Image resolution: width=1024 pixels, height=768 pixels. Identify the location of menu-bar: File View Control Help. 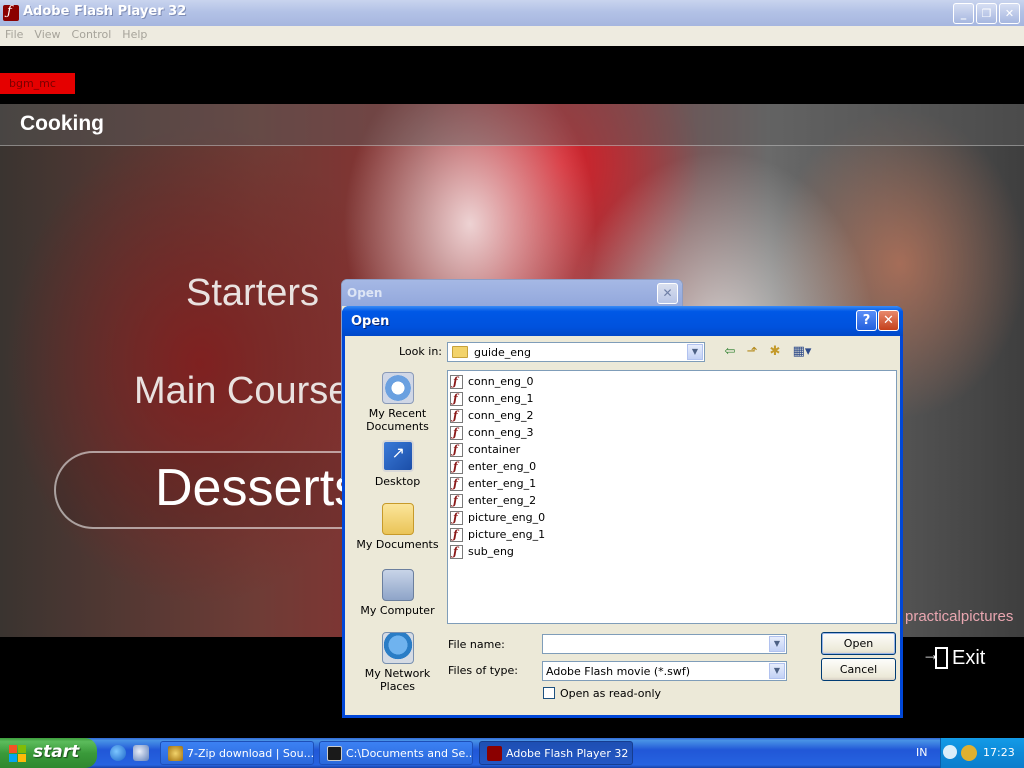
(512, 36).